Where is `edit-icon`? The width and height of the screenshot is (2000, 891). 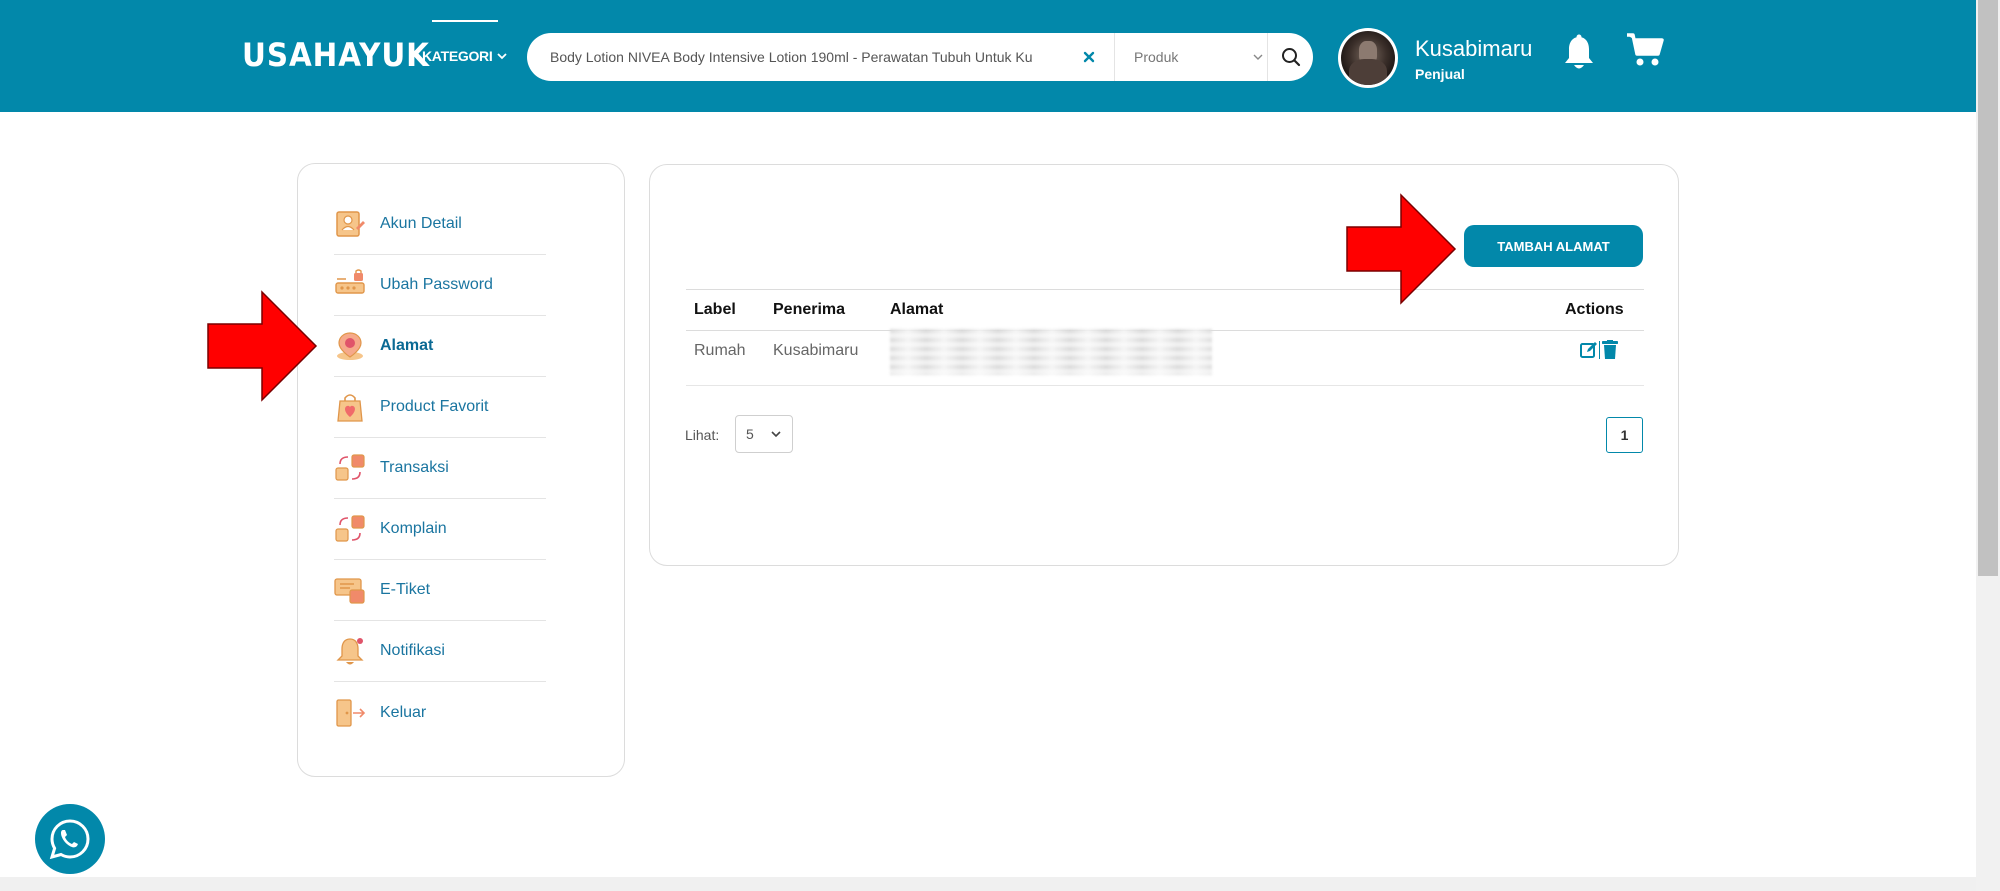 edit-icon is located at coordinates (1589, 350).